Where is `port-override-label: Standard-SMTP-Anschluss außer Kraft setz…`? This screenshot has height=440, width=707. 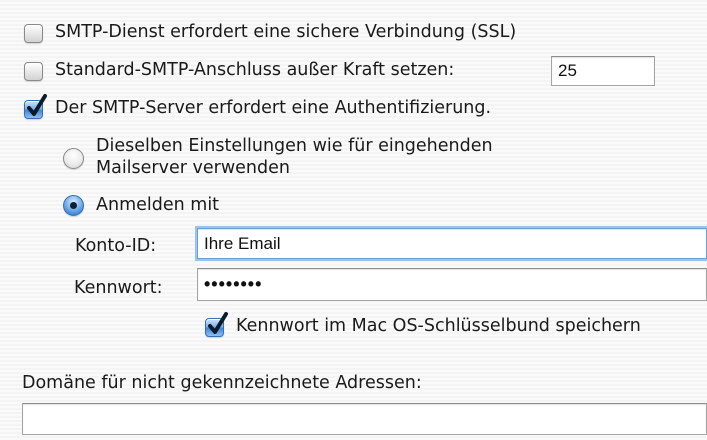
port-override-label: Standard-SMTP-Anschluss außer Kraft setz… is located at coordinates (255, 70).